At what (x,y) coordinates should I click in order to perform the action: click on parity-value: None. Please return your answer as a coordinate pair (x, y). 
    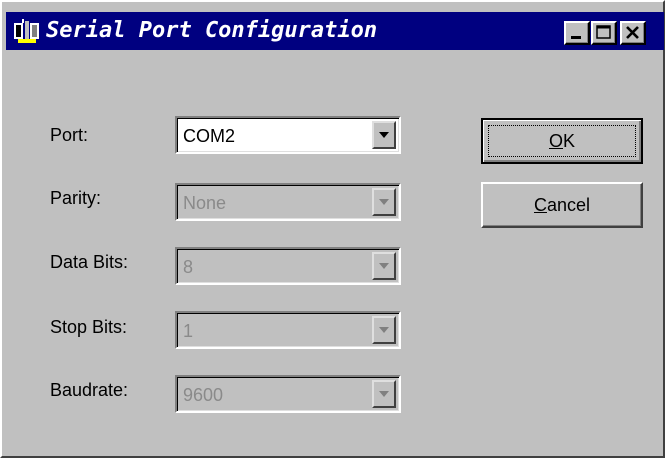
    Looking at the image, I should click on (205, 203).